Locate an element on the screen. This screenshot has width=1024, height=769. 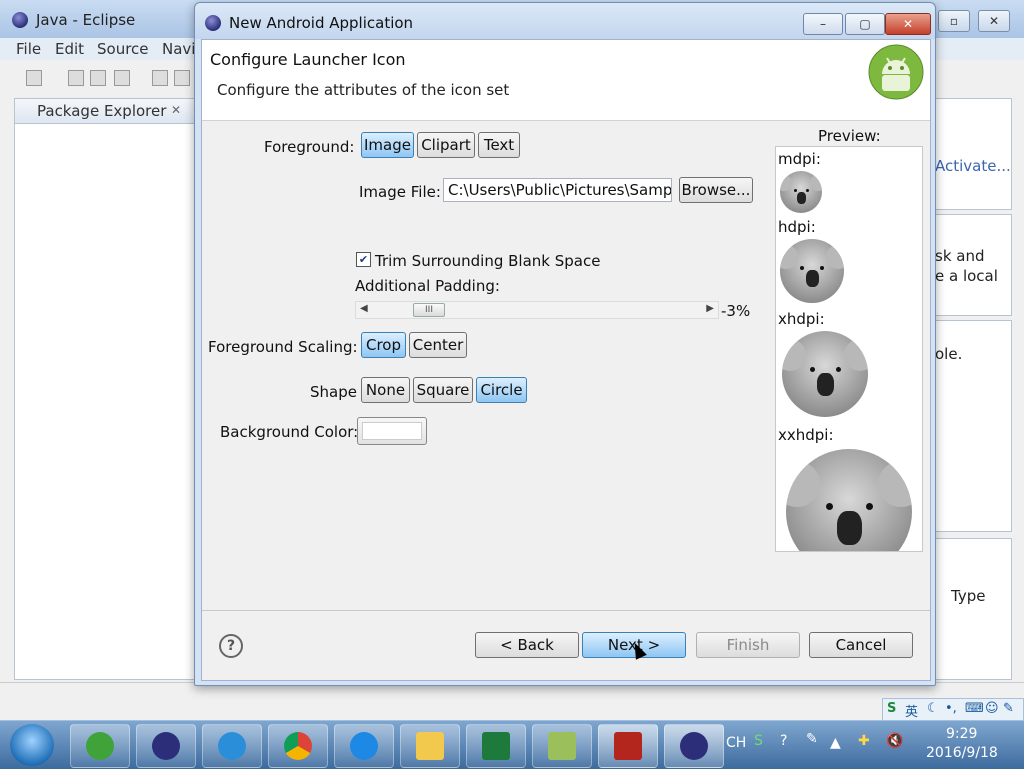
back-button: < Back is located at coordinates (527, 645).